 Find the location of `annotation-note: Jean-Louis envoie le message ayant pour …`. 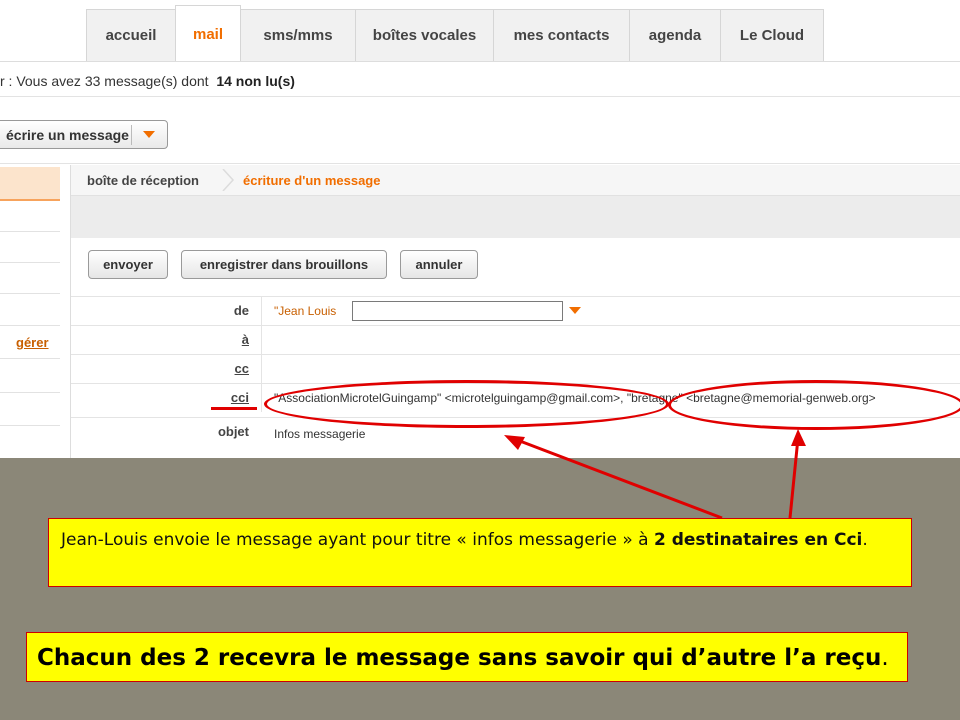

annotation-note: Jean-Louis envoie le message ayant pour … is located at coordinates (480, 552).